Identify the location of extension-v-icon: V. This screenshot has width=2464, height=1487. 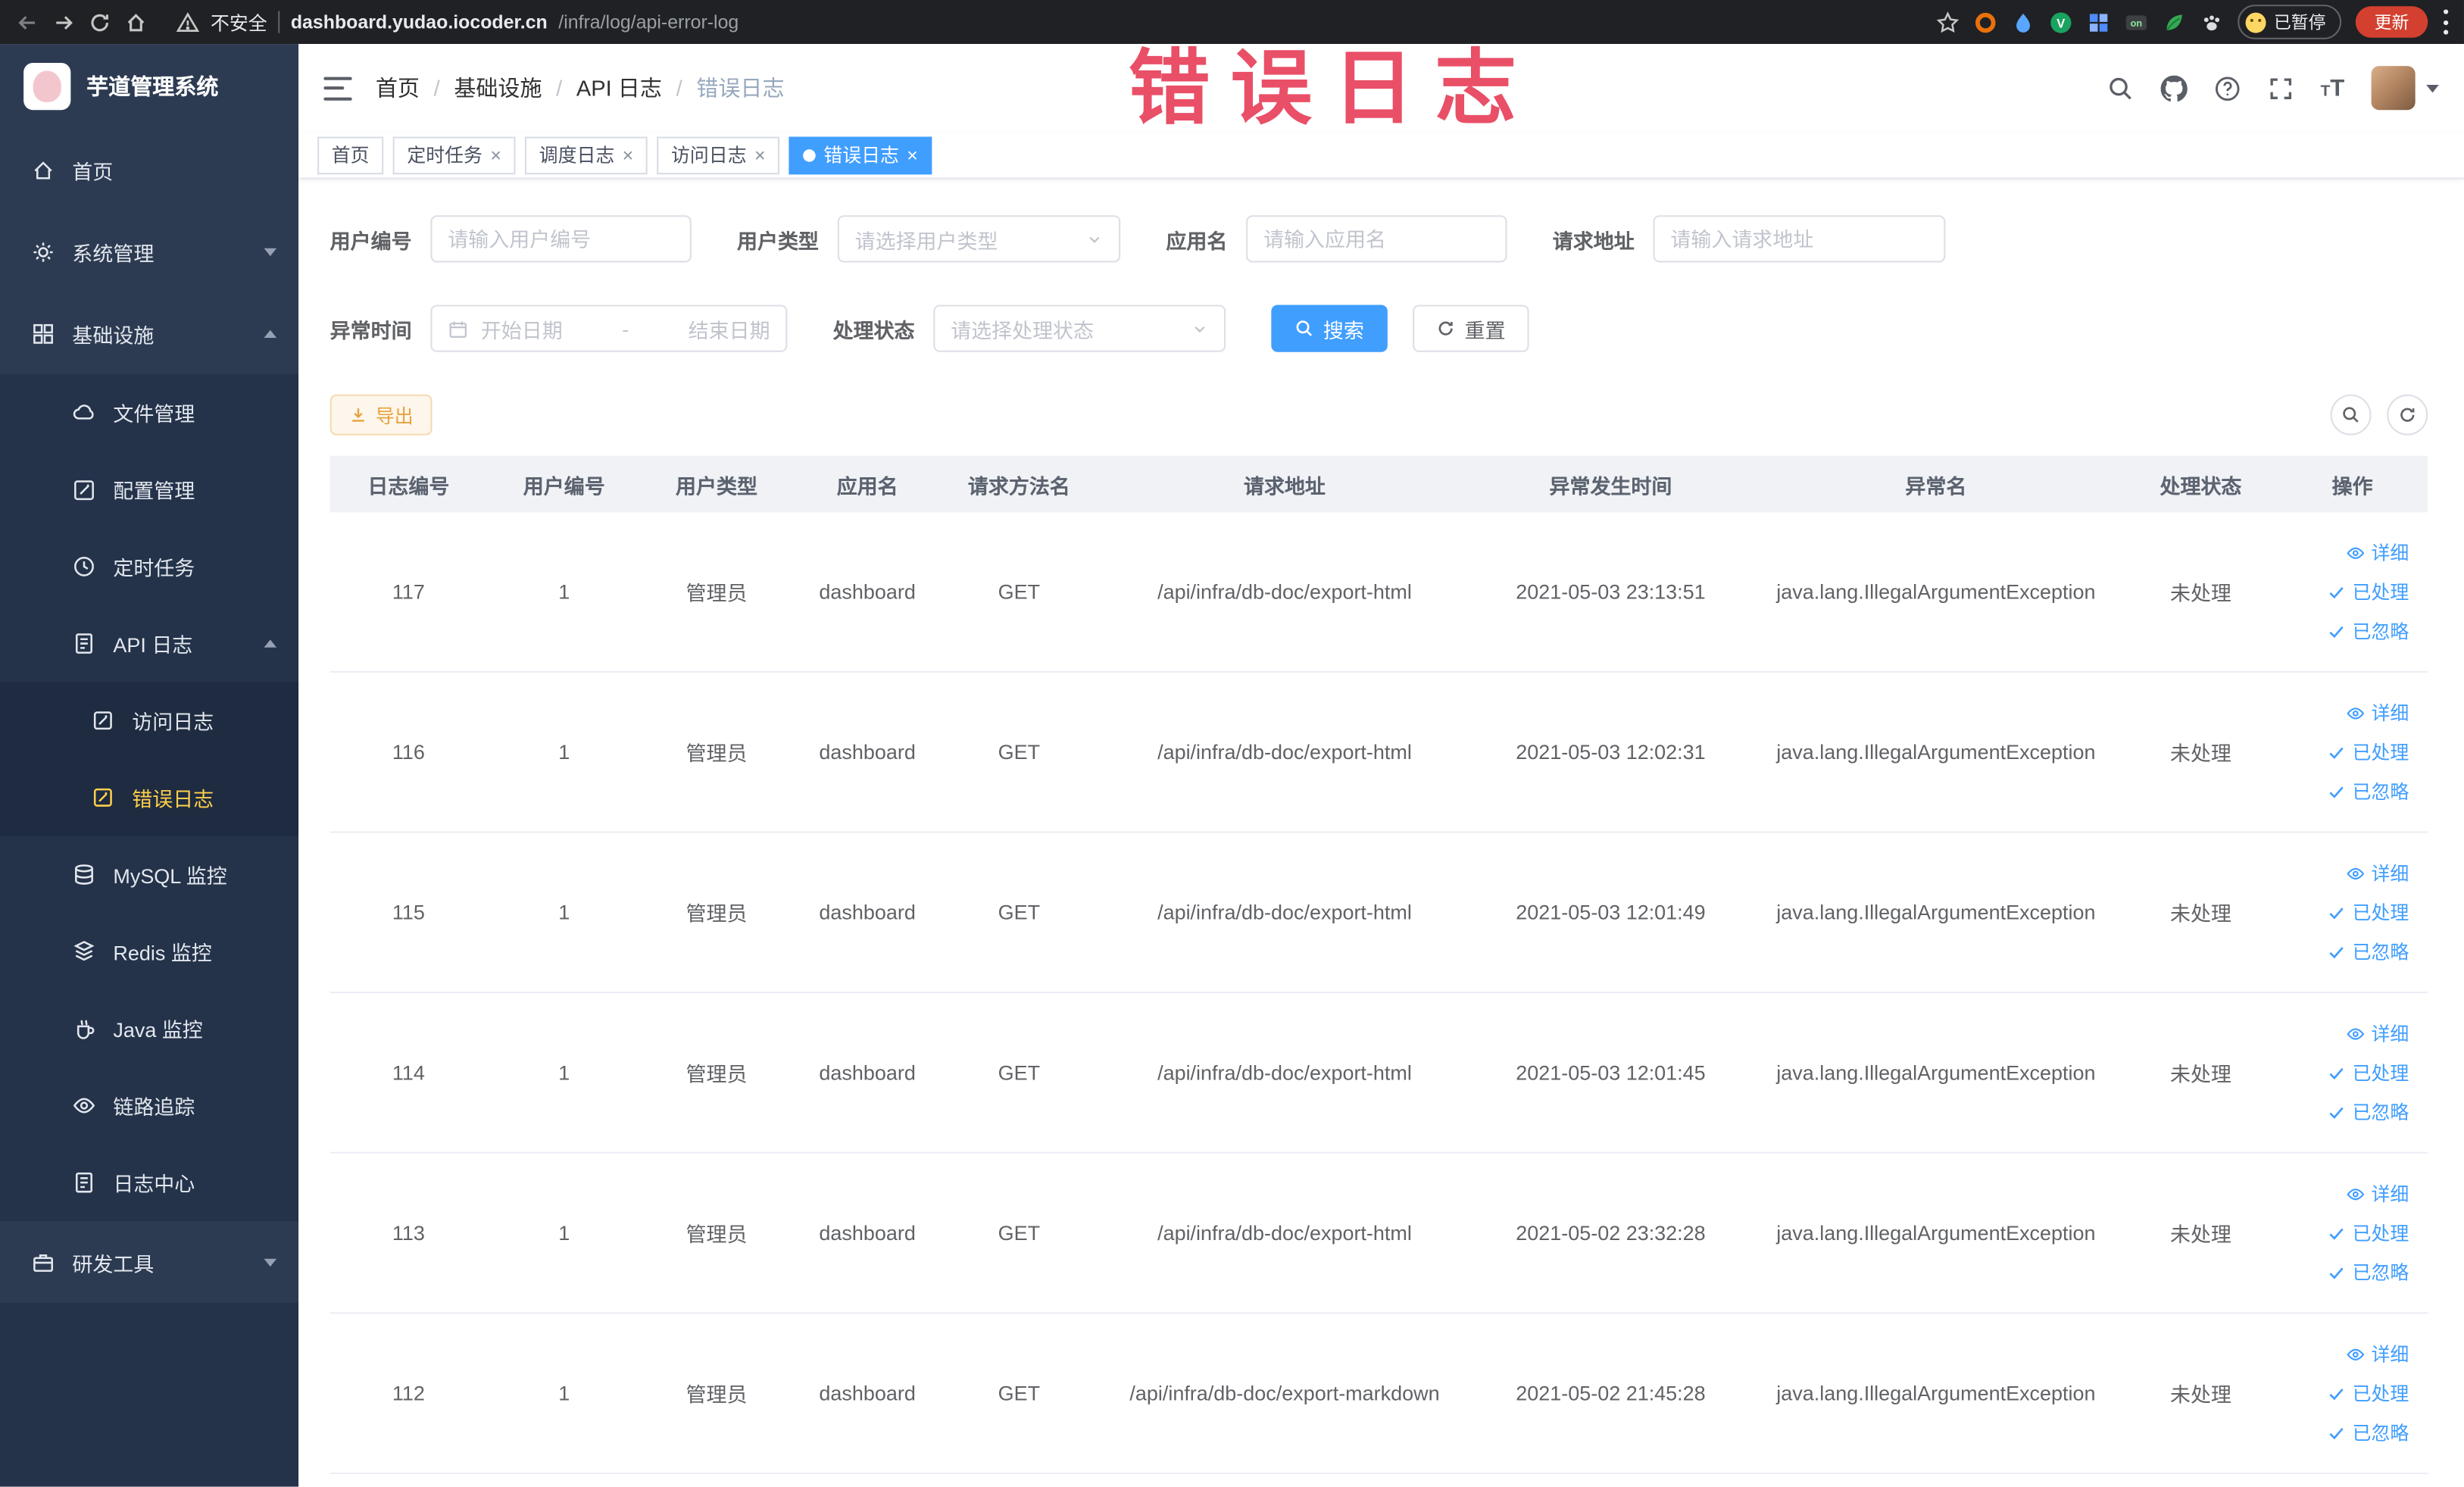
(2060, 21).